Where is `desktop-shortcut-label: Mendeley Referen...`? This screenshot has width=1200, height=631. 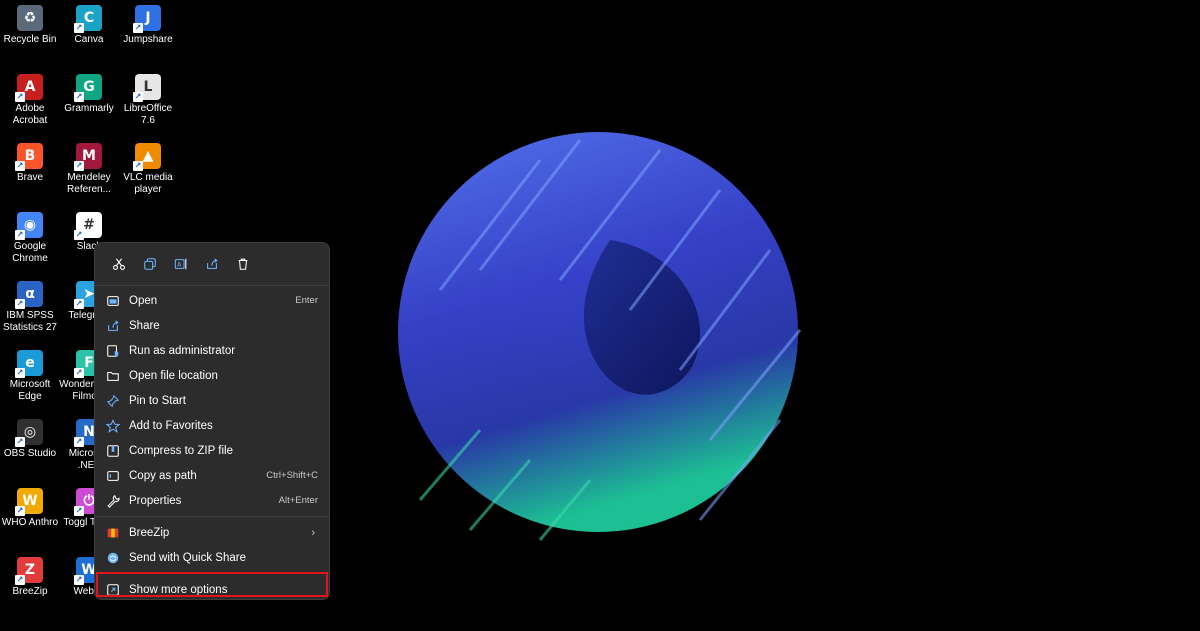
desktop-shortcut-label: Mendeley Referen... is located at coordinates (89, 183).